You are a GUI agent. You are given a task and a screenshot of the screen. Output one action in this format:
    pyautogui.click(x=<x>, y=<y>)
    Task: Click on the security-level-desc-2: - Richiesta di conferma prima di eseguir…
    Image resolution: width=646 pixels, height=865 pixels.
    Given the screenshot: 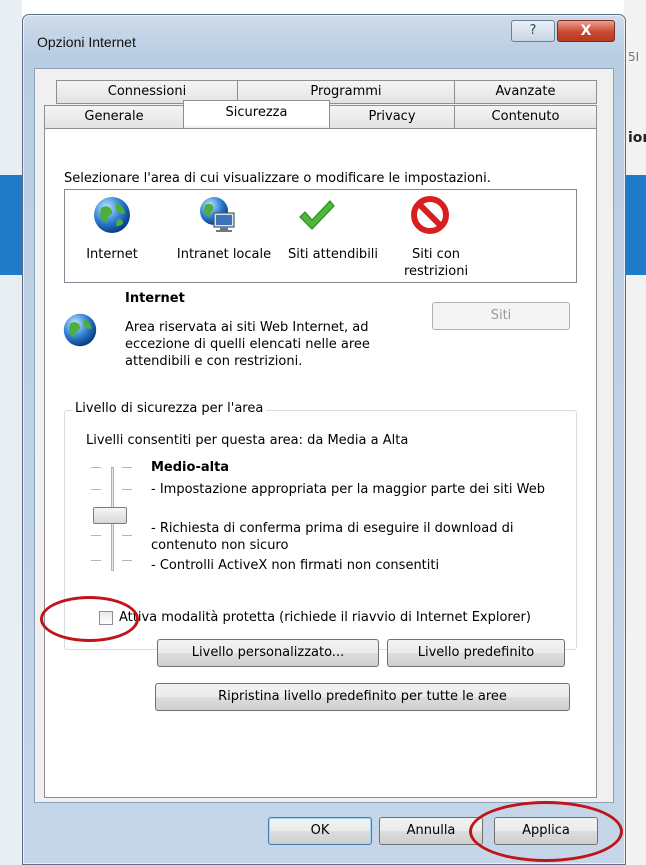 What is the action you would take?
    pyautogui.click(x=332, y=537)
    